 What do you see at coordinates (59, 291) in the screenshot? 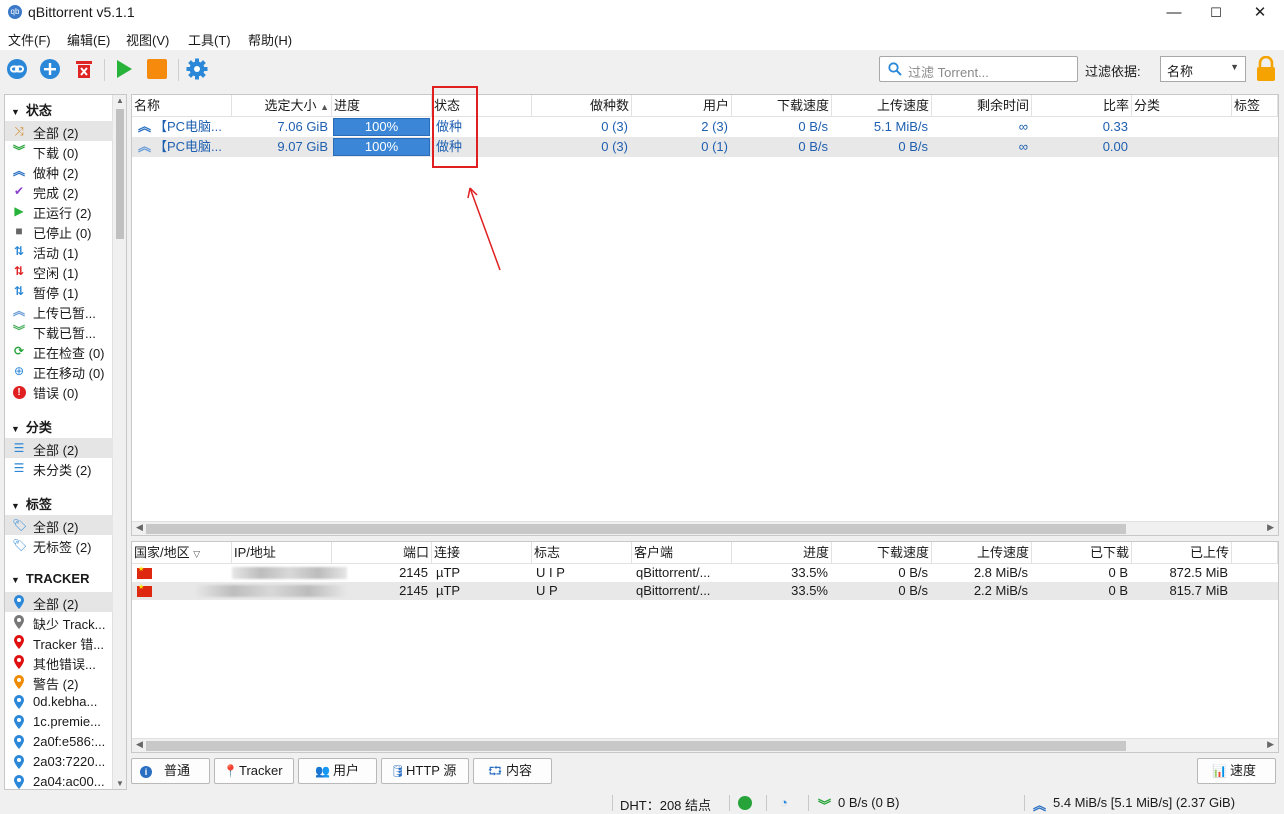
I see `status-stalled: ⇅ 暂停 (1)` at bounding box center [59, 291].